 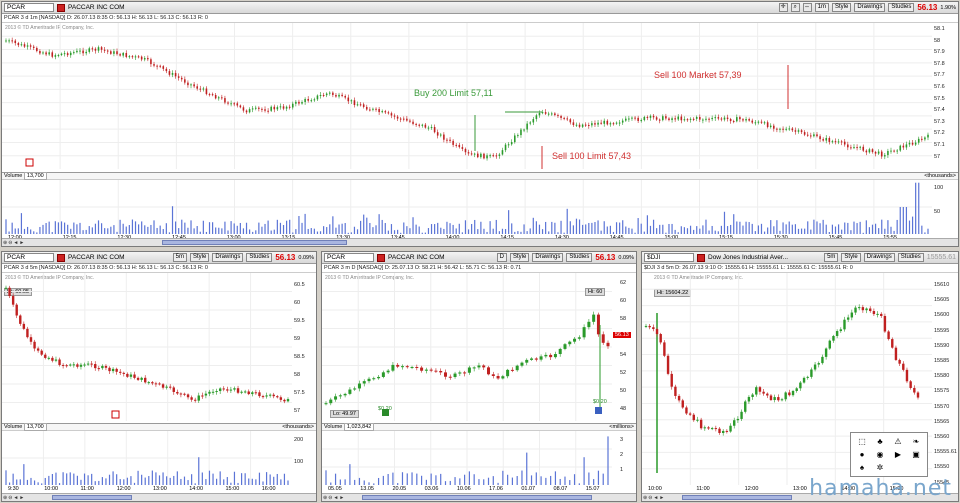 What do you see at coordinates (467, 207) in the screenshot?
I see `top-volume-plot` at bounding box center [467, 207].